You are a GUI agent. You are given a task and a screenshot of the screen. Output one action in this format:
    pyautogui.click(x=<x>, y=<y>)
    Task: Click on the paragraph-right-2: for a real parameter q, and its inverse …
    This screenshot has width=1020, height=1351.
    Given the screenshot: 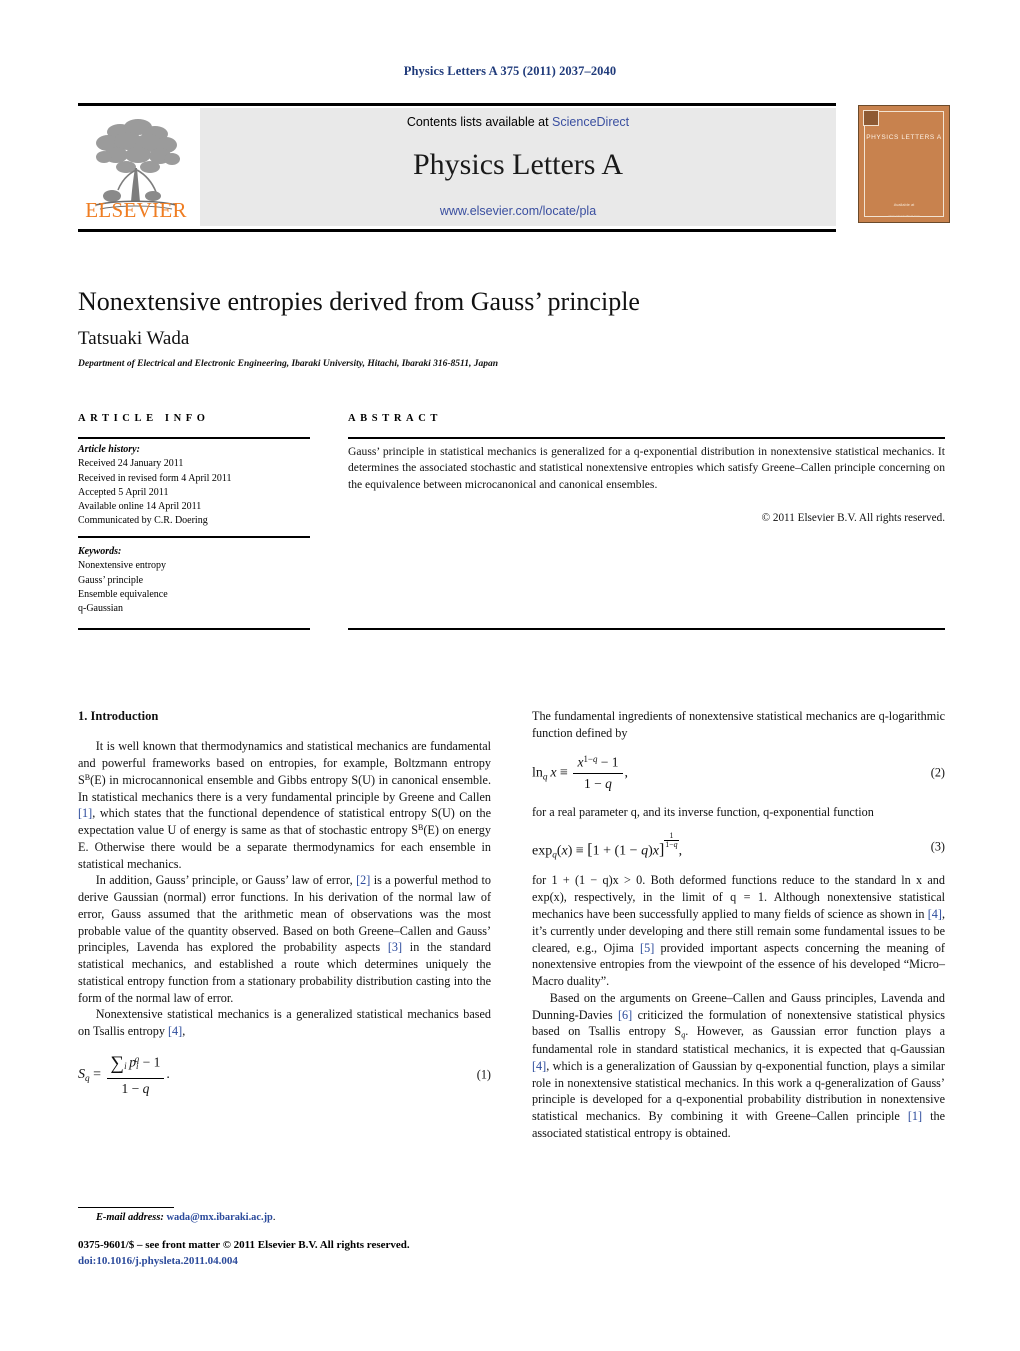 What is the action you would take?
    pyautogui.click(x=703, y=812)
    